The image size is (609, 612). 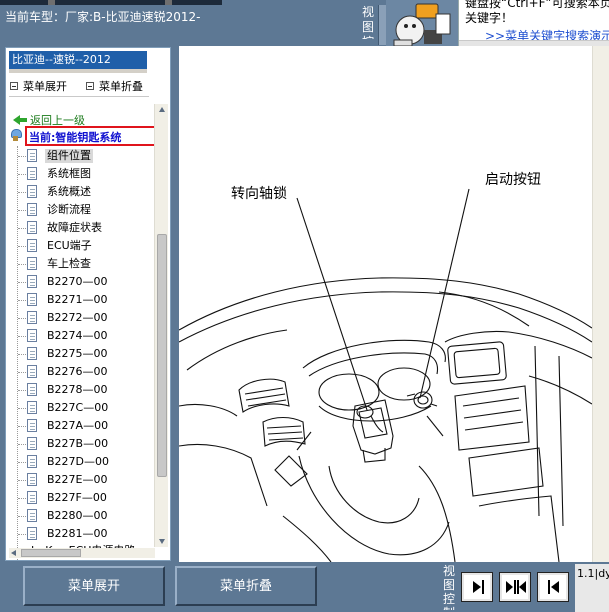 I want to click on search-tip-panel: 键盘按“Ctrl+F”可搜索本页关键字！ >>菜单关键字搜索演示, so click(x=533, y=23).